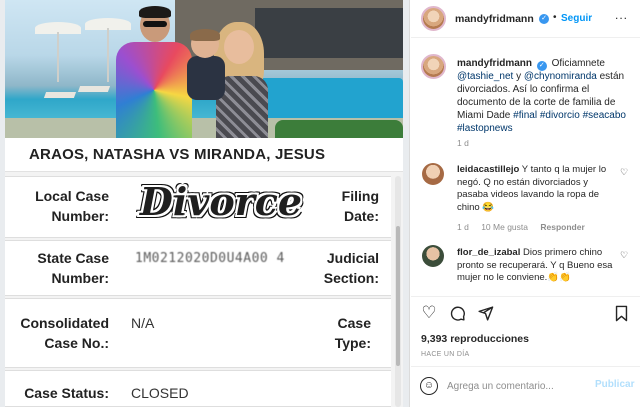 The width and height of the screenshot is (640, 407). What do you see at coordinates (66, 393) in the screenshot?
I see `status-label: Case Status:` at bounding box center [66, 393].